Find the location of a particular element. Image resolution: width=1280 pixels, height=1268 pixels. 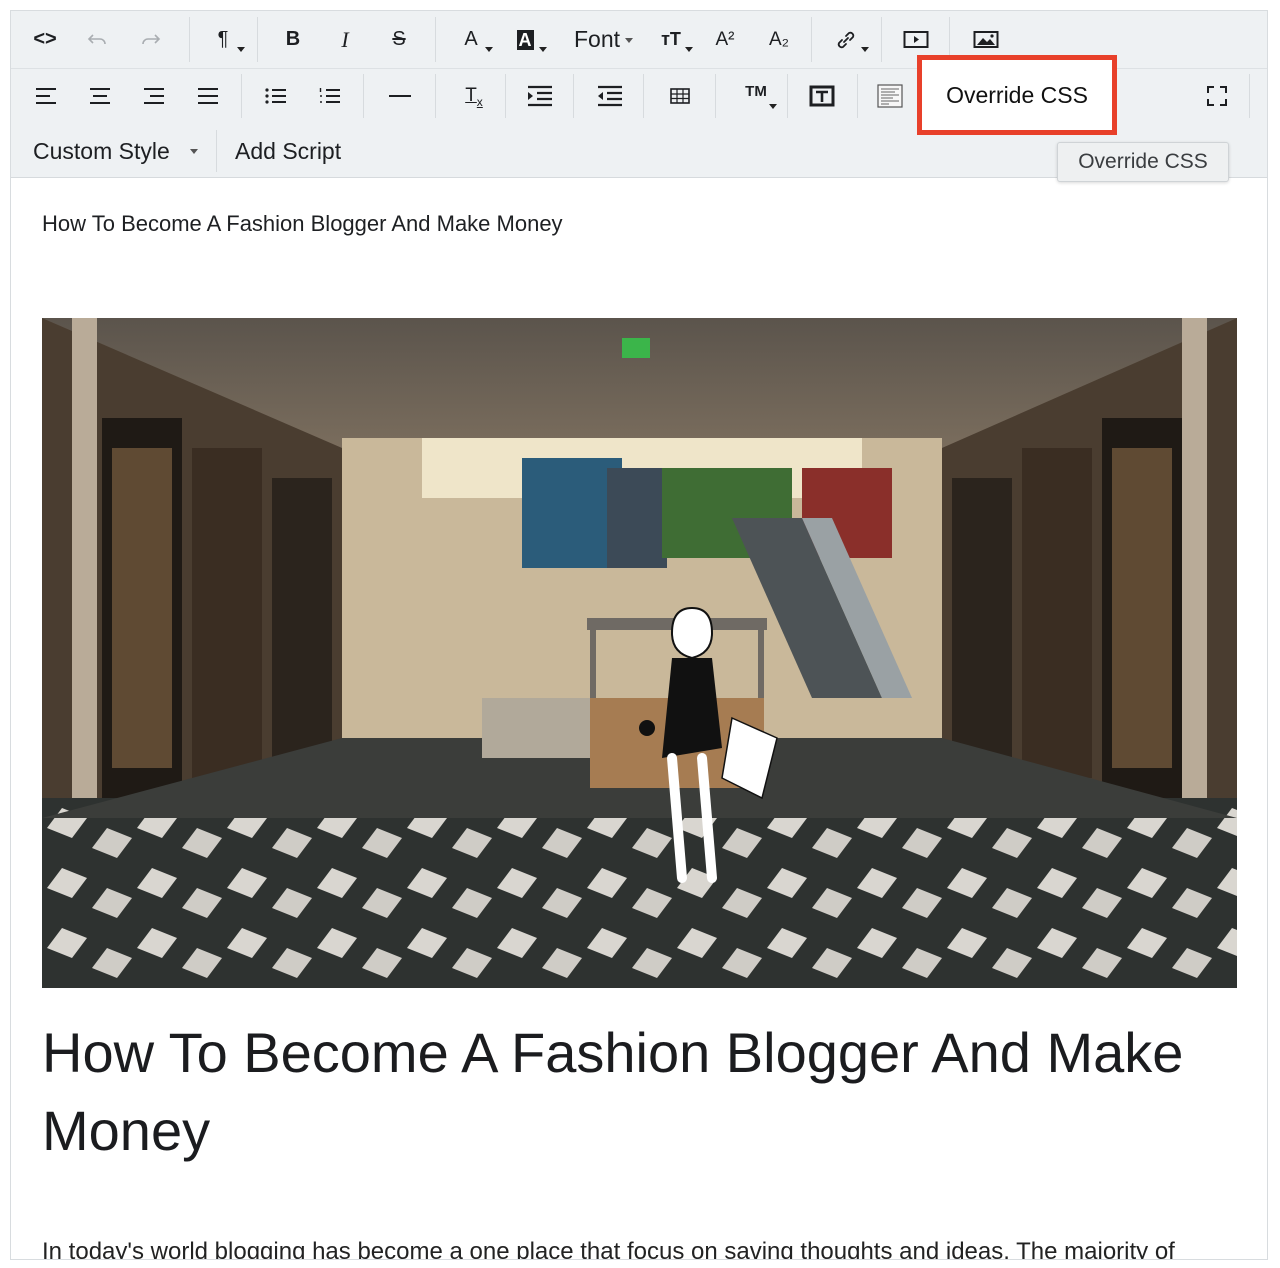

custom-style-dropdown: Custom Style is located at coordinates (118, 151).